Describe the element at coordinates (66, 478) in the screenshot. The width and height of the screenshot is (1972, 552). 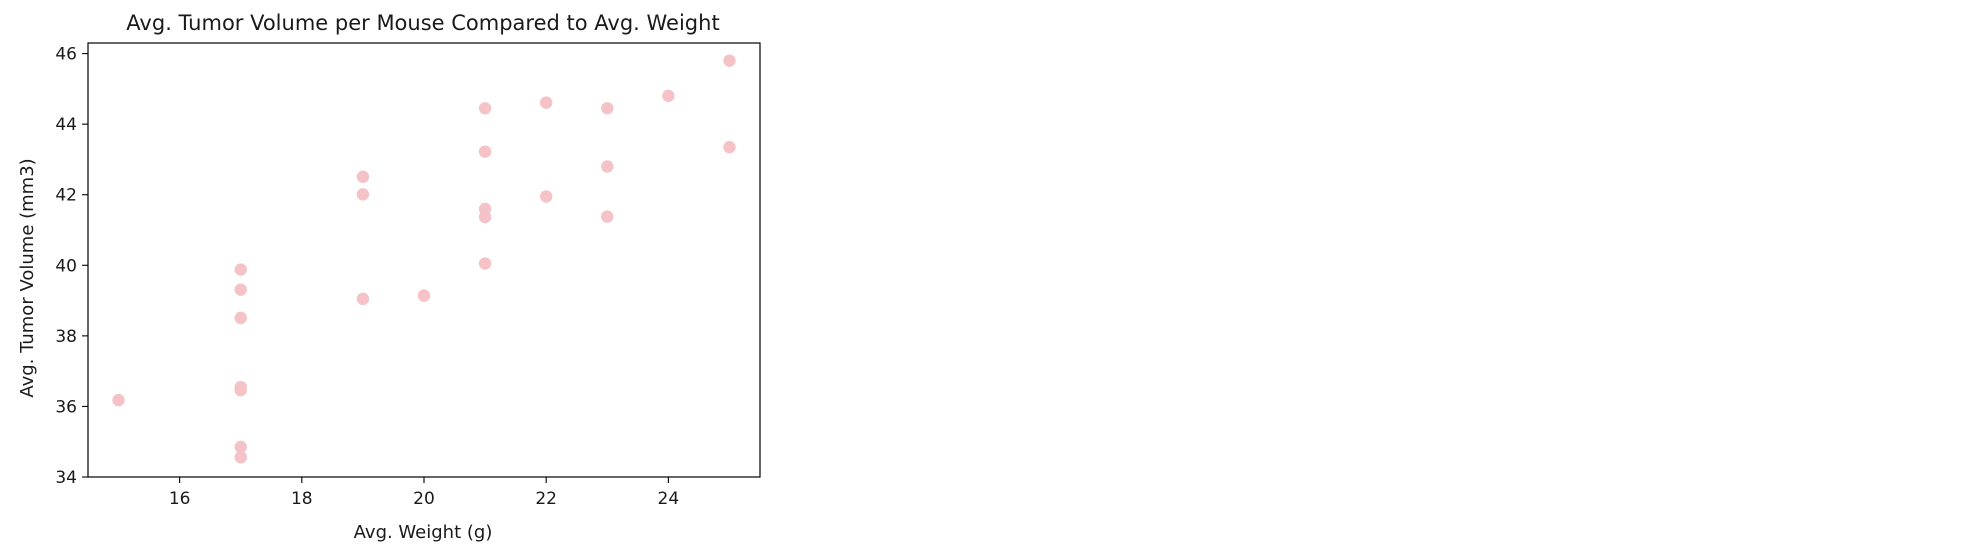
I see `y-tick-label: 34` at that location.